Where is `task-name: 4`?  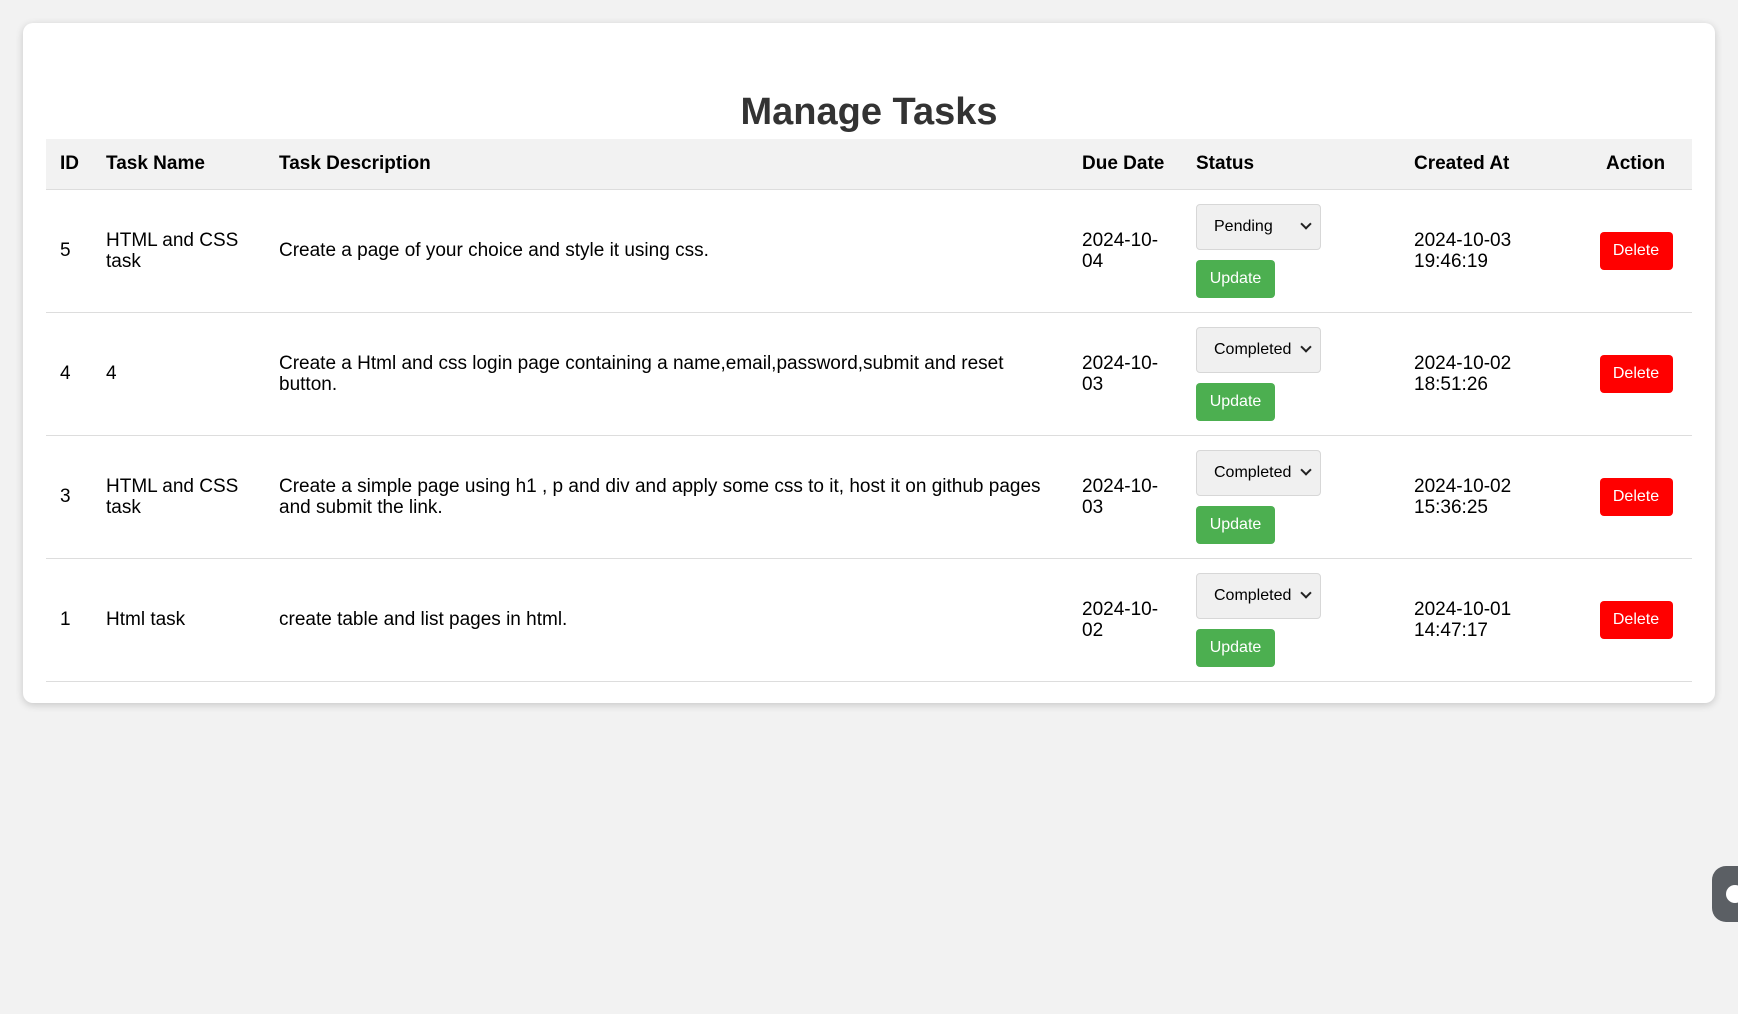
task-name: 4 is located at coordinates (178, 374).